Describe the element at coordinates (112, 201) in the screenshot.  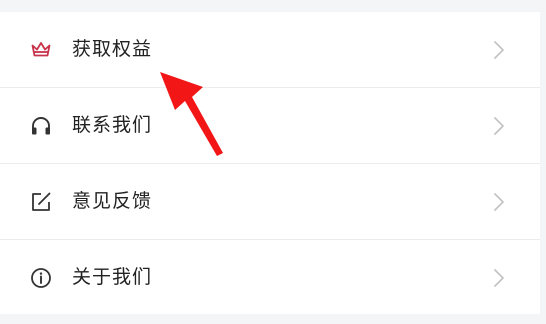
I see `menu-item-label: 意见反馈` at that location.